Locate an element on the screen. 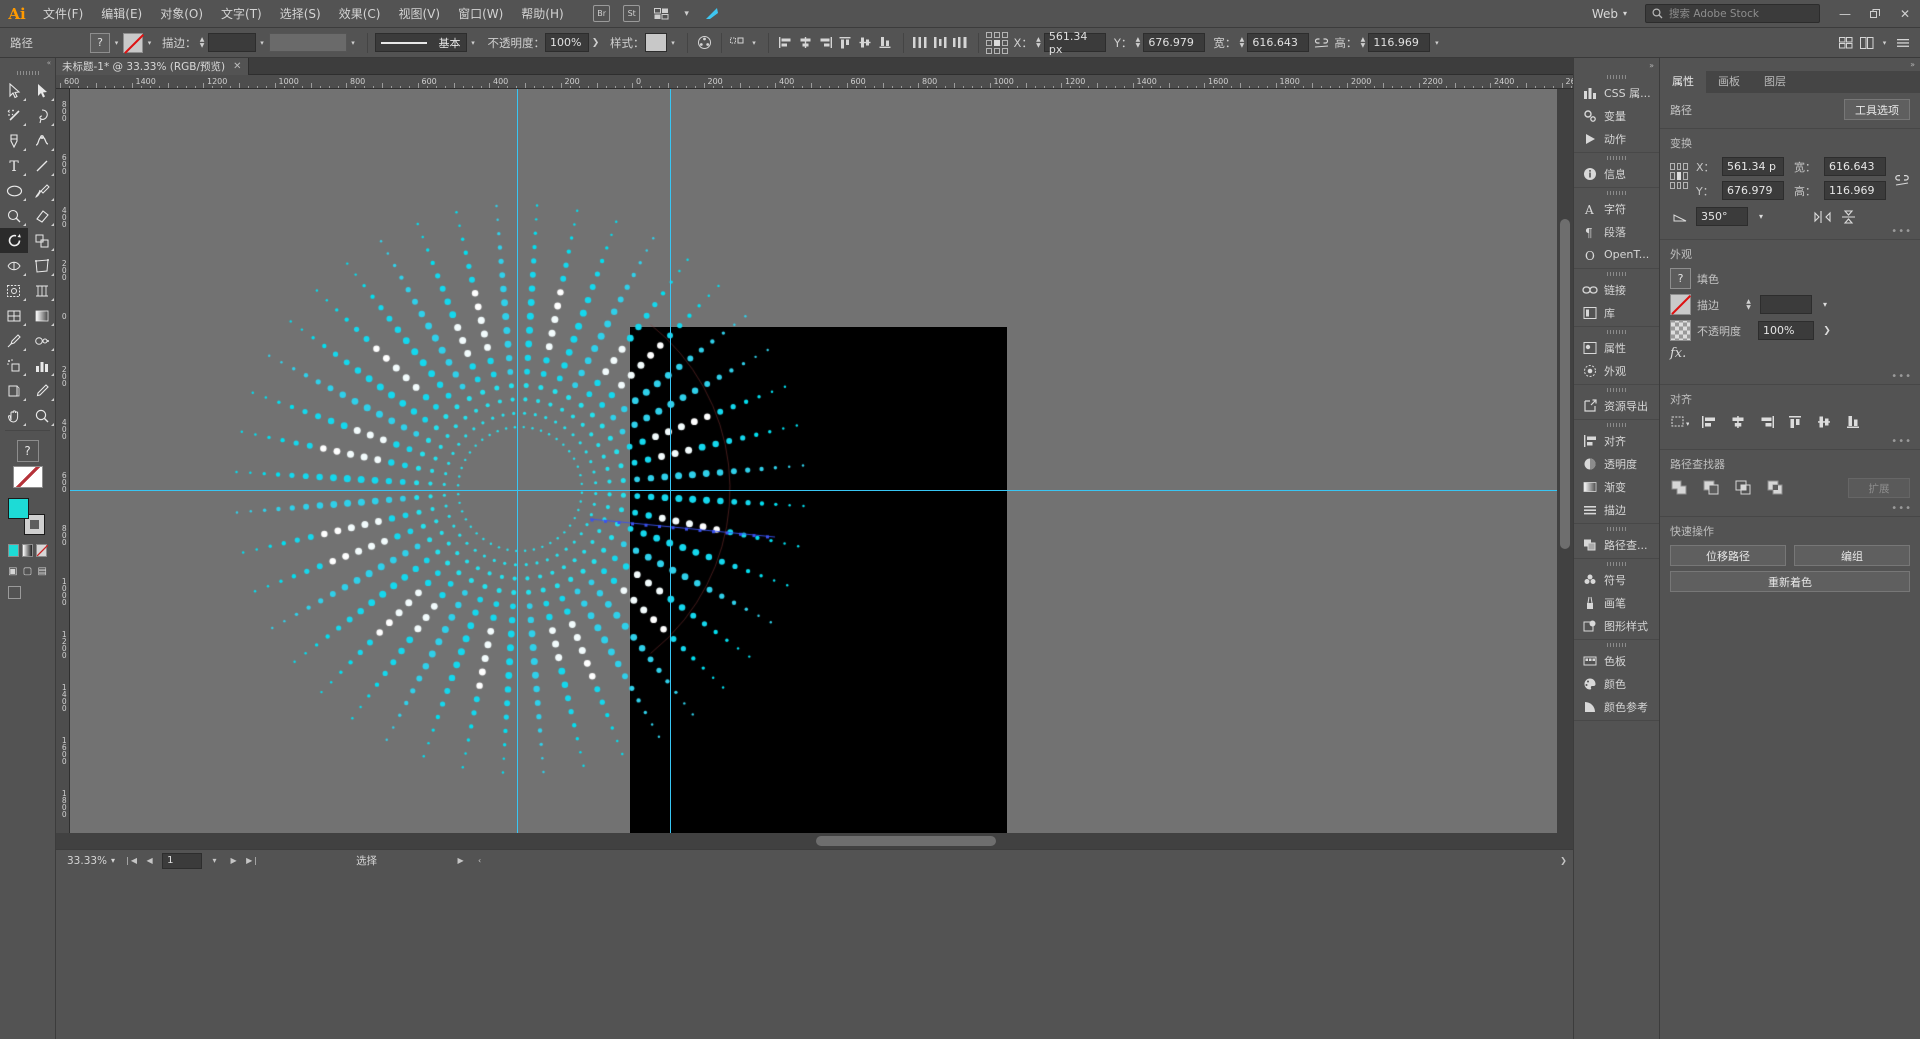 This screenshot has width=1920, height=1039. reference-point-selector is located at coordinates (996, 42).